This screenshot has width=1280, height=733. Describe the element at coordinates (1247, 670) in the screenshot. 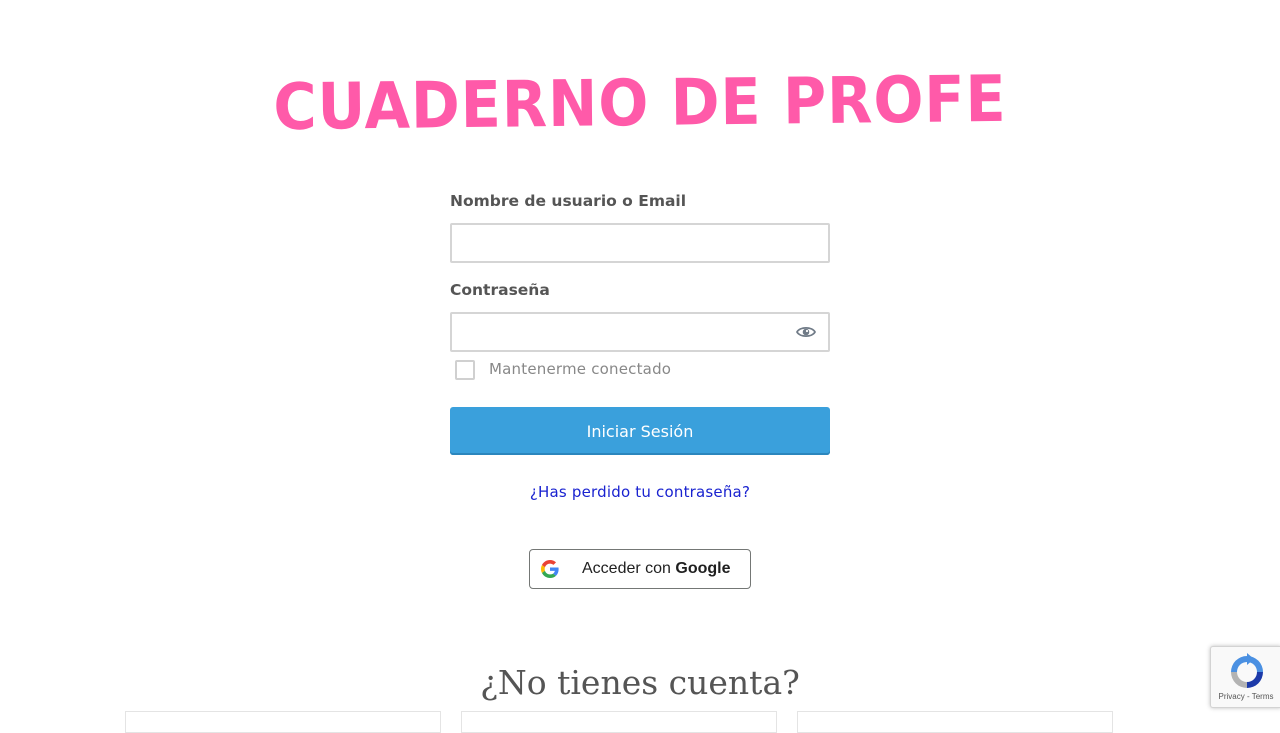

I see `recaptcha-icon` at that location.